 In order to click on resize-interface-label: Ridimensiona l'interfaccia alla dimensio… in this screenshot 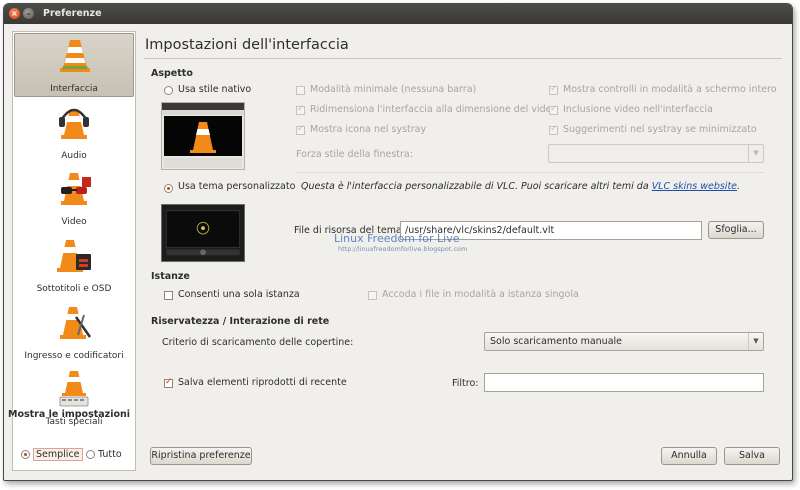, I will do `click(434, 109)`.